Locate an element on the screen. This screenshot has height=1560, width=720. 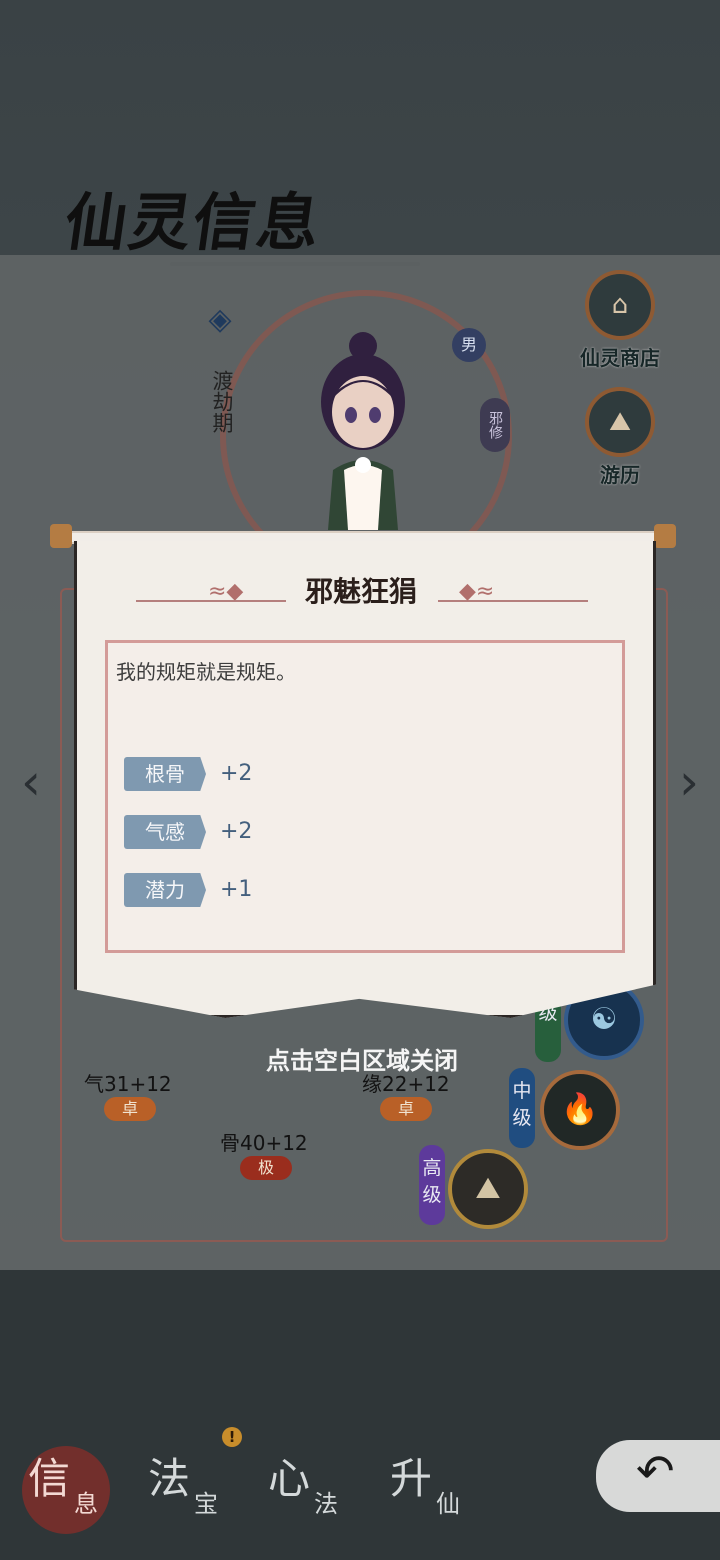
tab-heart-method-main-text: 心 is located at coordinates (289, 1478).